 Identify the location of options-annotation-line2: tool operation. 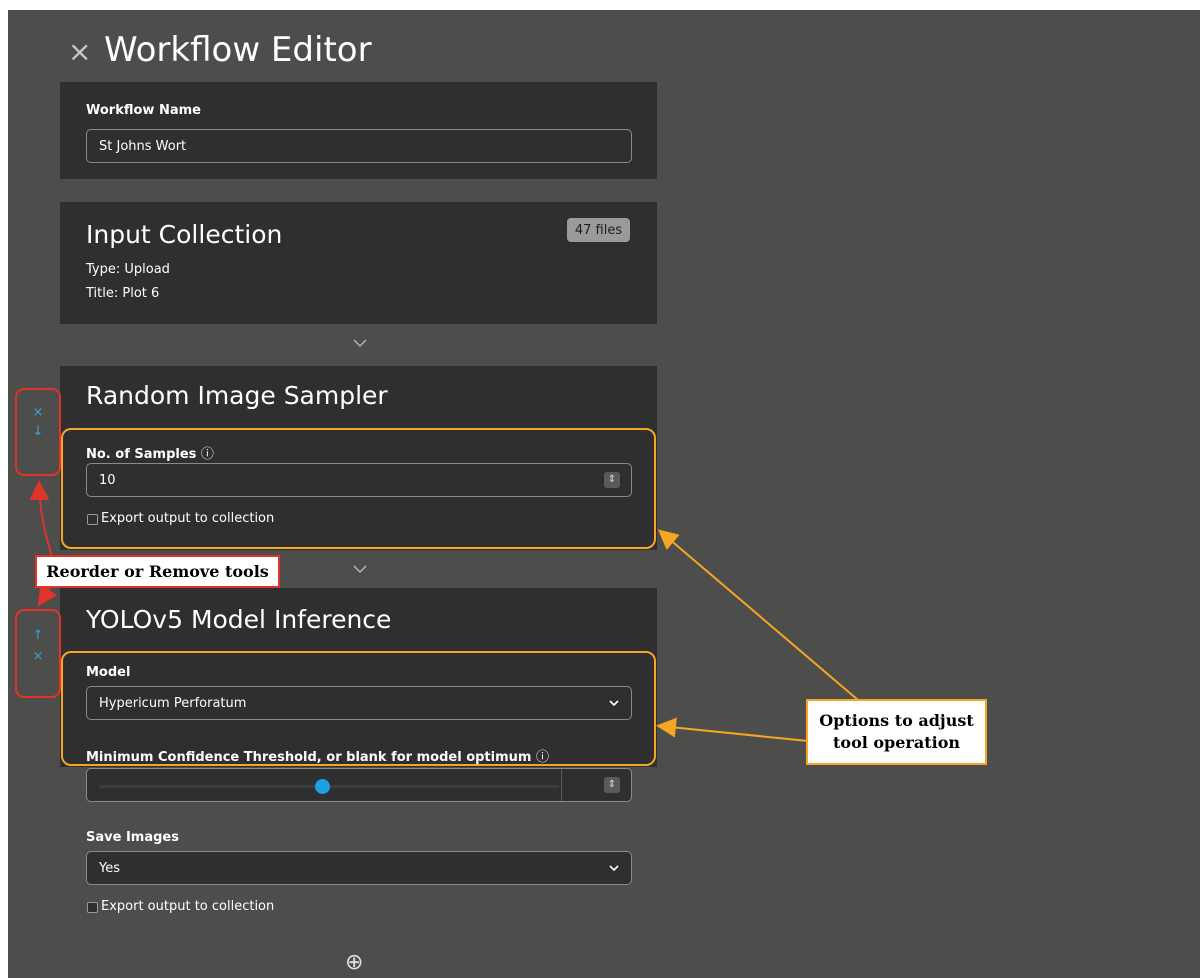
(896, 742).